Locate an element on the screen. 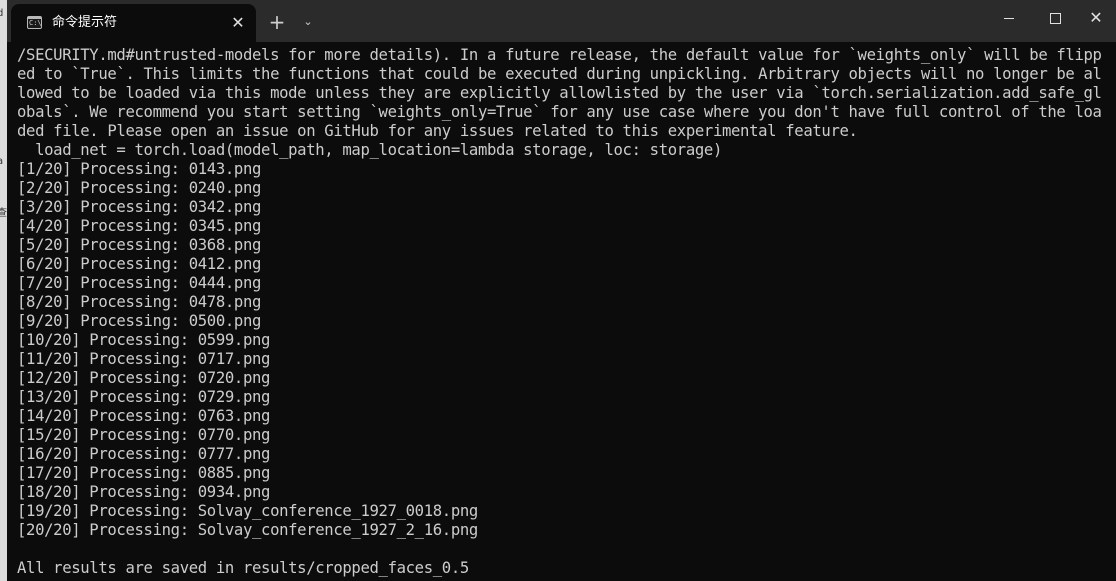 Image resolution: width=1116 pixels, height=581 pixels. tab-command-prompt: C:\ 命令提示符 ✕ is located at coordinates (133, 23).